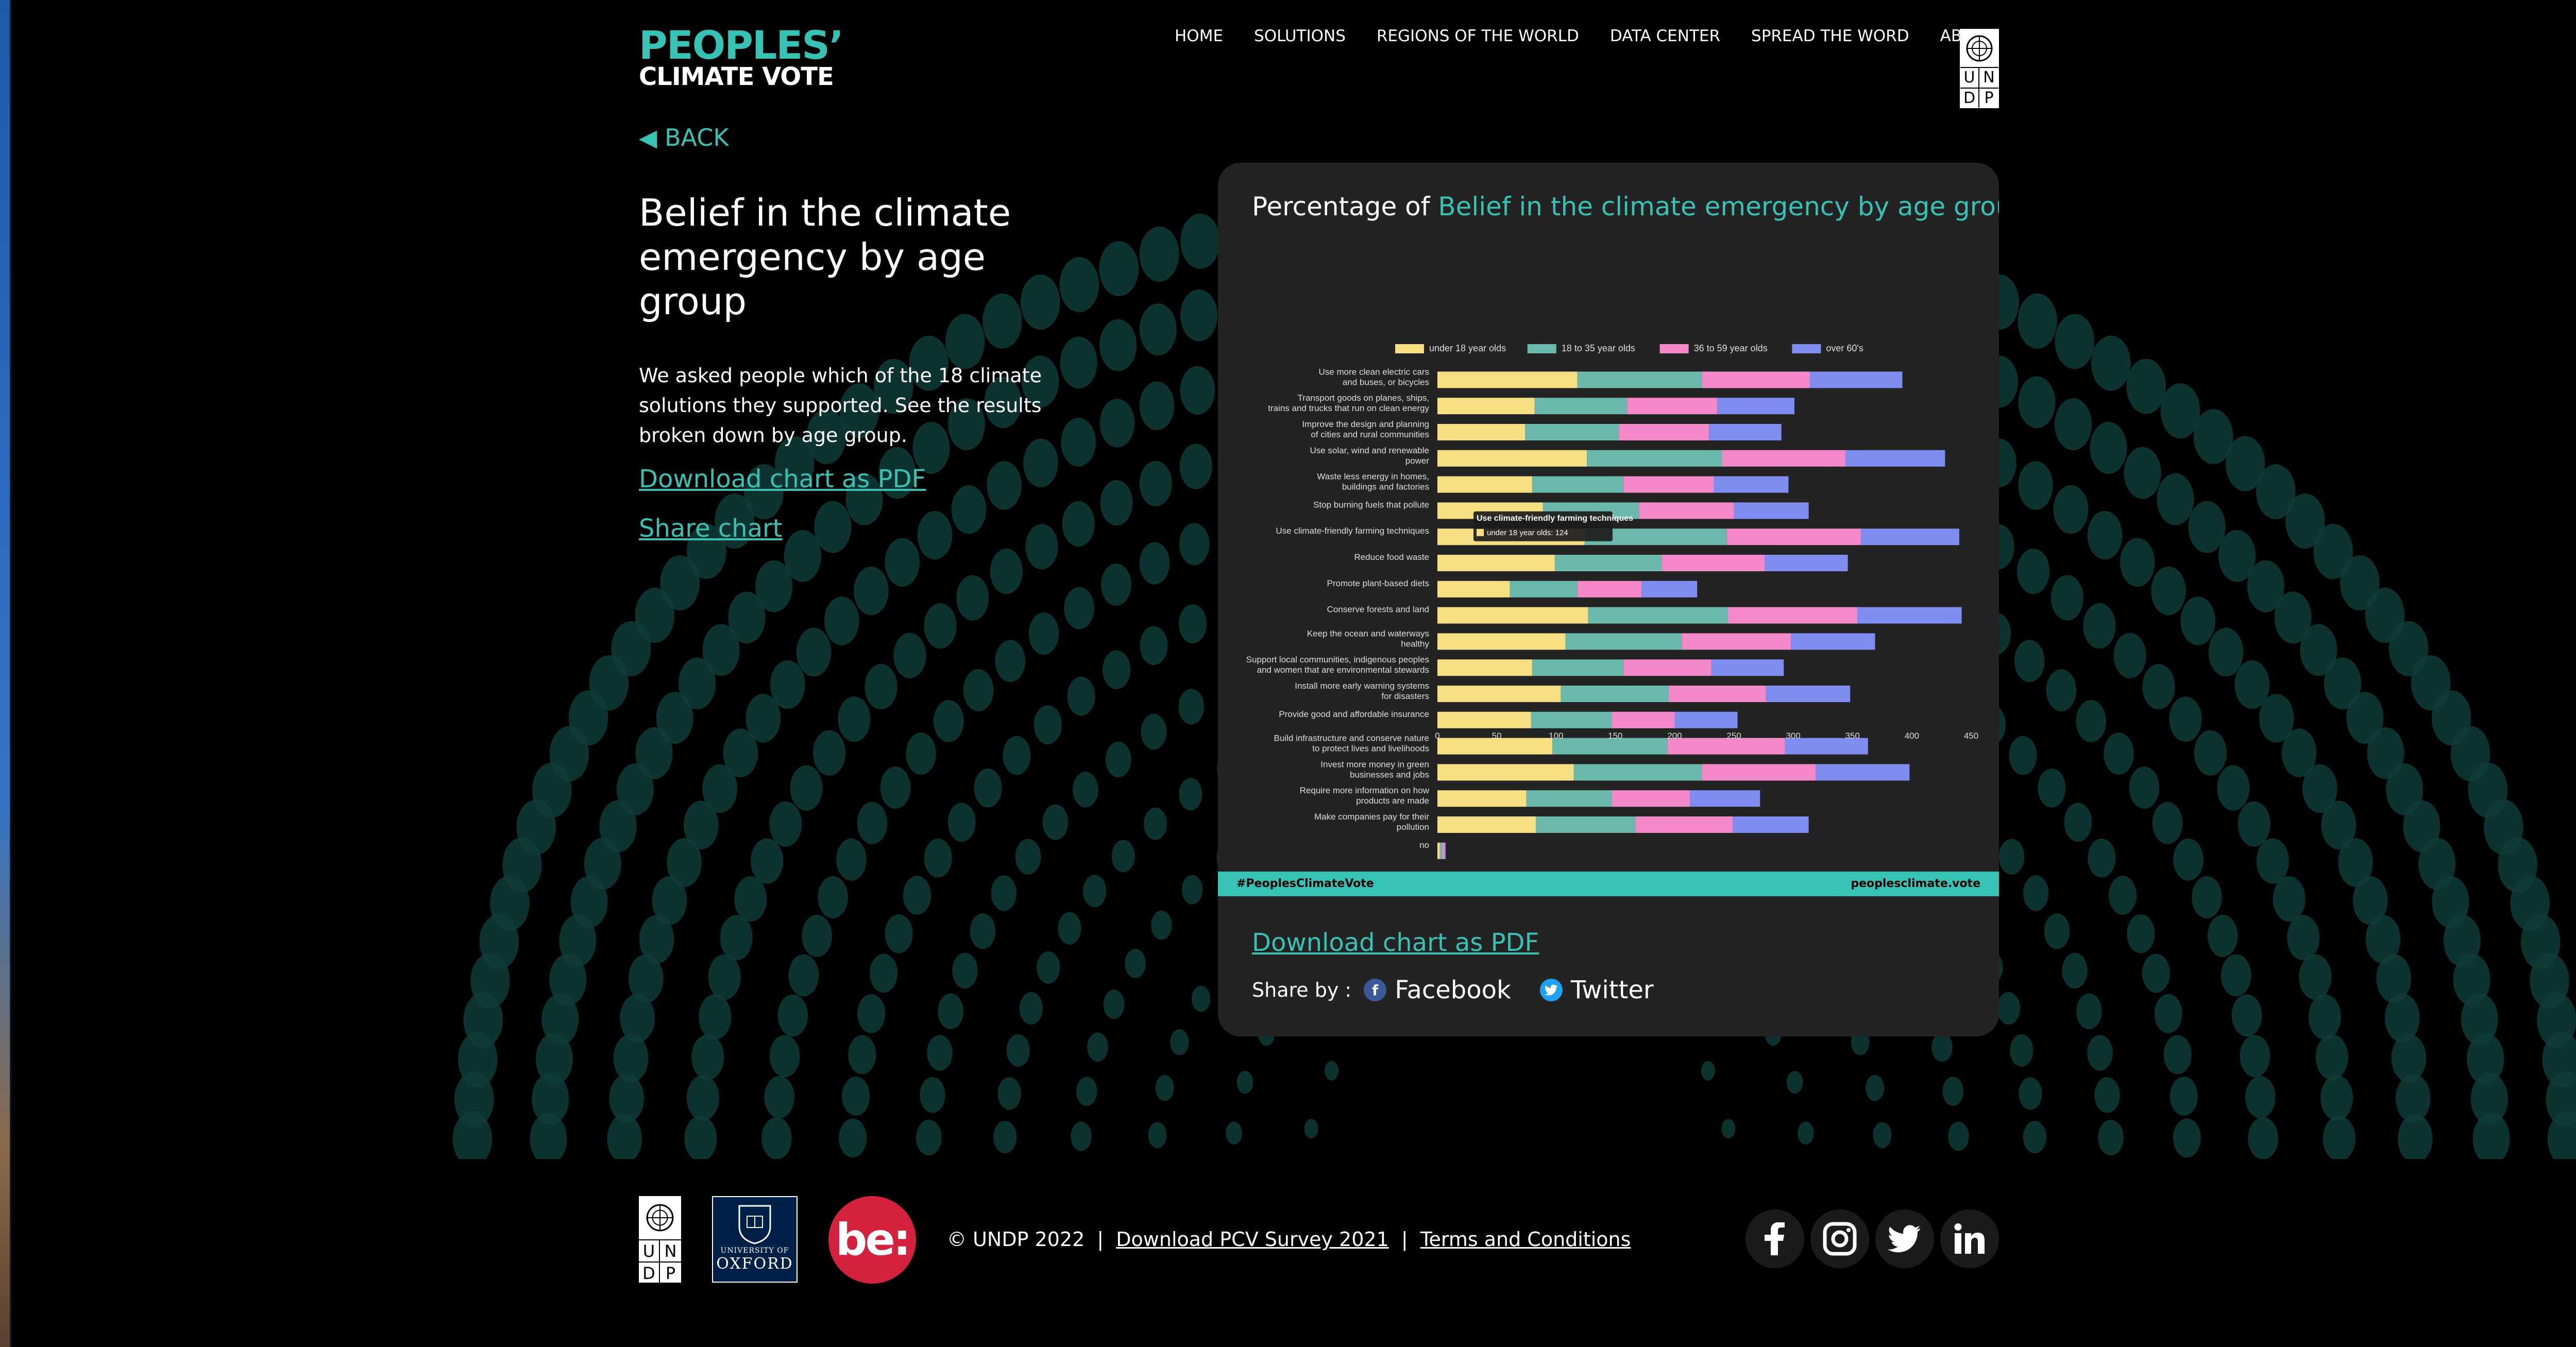  What do you see at coordinates (1969, 98) in the screenshot?
I see `undp-letter: D` at bounding box center [1969, 98].